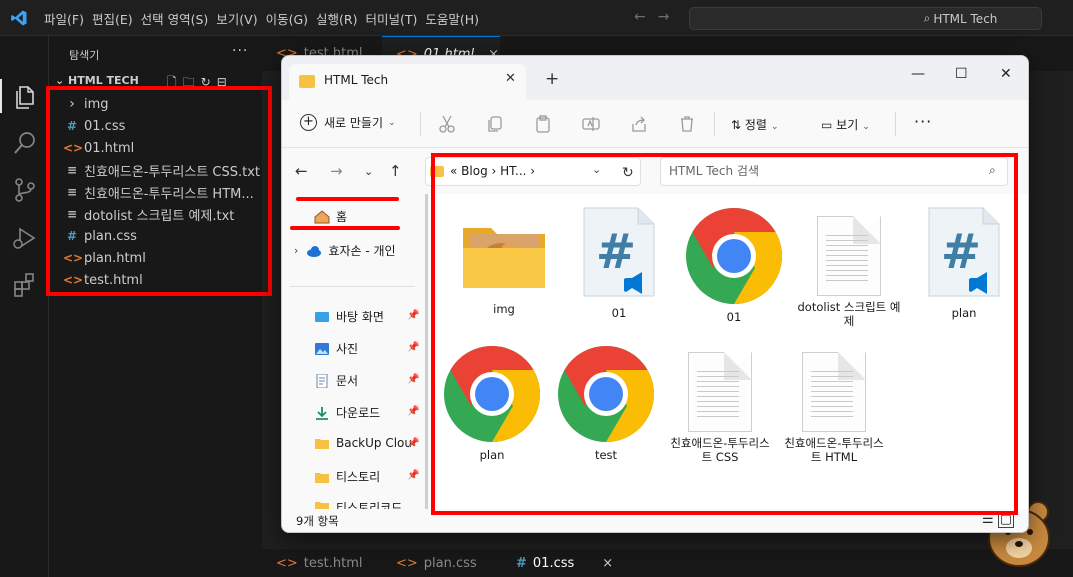 Image resolution: width=1073 pixels, height=577 pixels. I want to click on html-file-icon: <>, so click(407, 563).